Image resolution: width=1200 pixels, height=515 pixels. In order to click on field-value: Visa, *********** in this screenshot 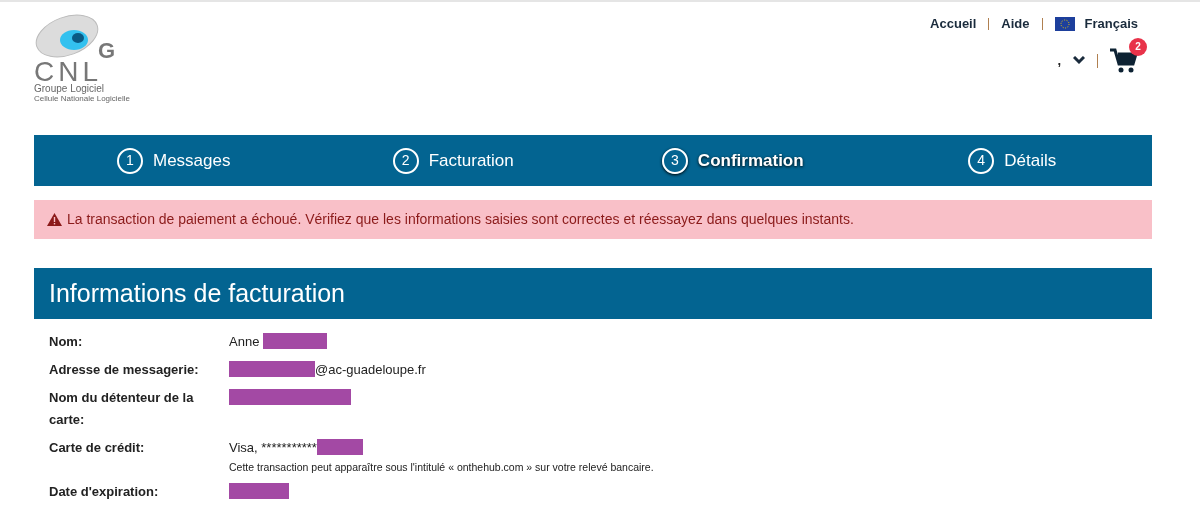, I will do `click(273, 448)`.